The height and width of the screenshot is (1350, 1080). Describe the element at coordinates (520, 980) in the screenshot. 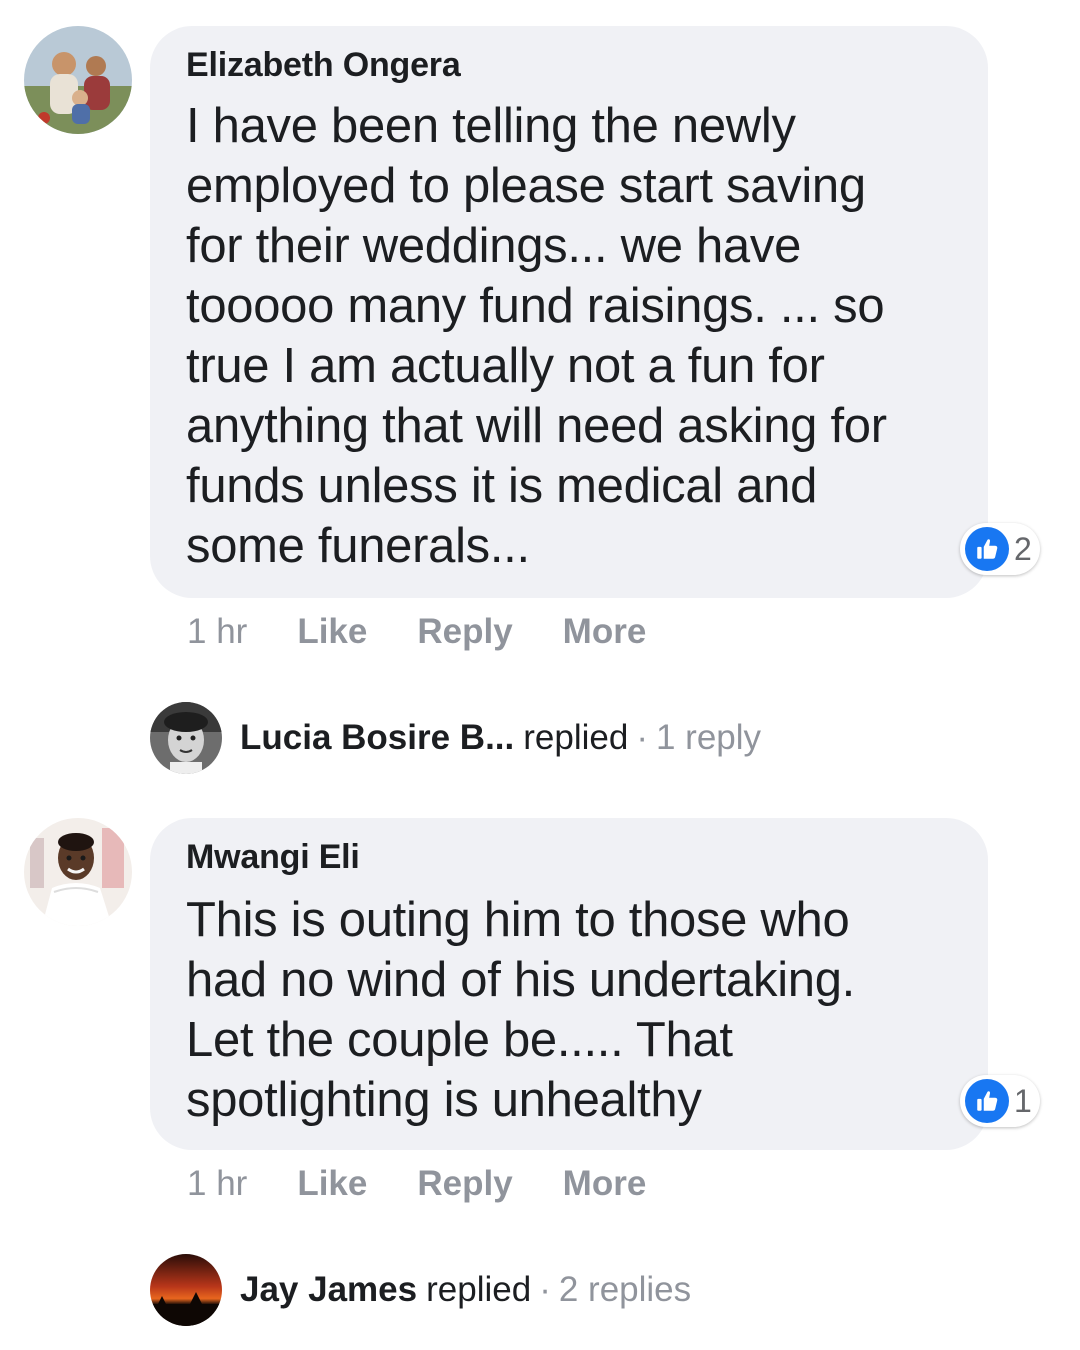

I see `comment-line: had no wind of his undertaking.` at that location.